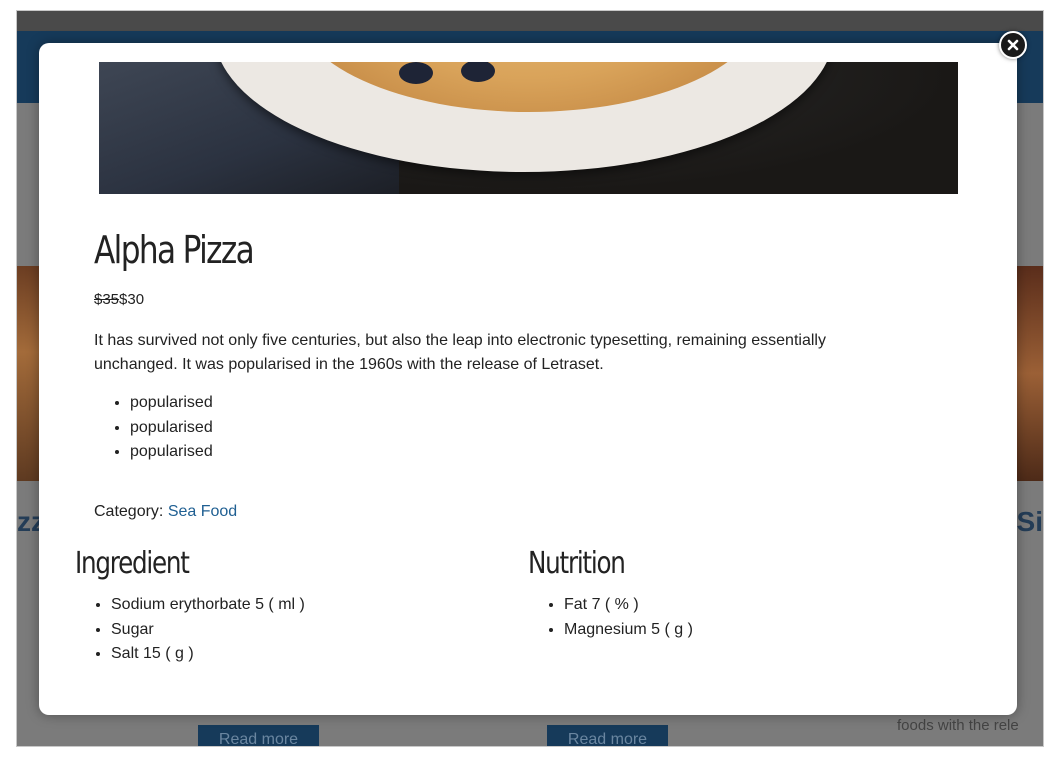 This screenshot has width=1060, height=759. I want to click on close-button, so click(1013, 45).